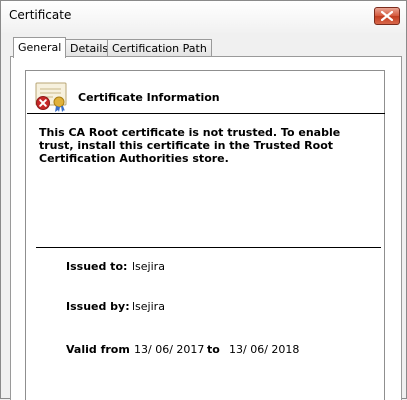 The width and height of the screenshot is (407, 400). I want to click on issued-by-label: Issued by:, so click(98, 306).